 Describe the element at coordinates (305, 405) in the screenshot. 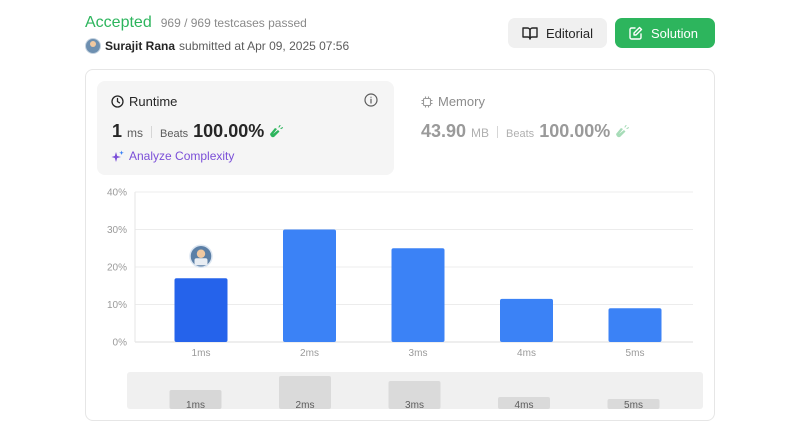

I see `overview-label: 2ms` at that location.